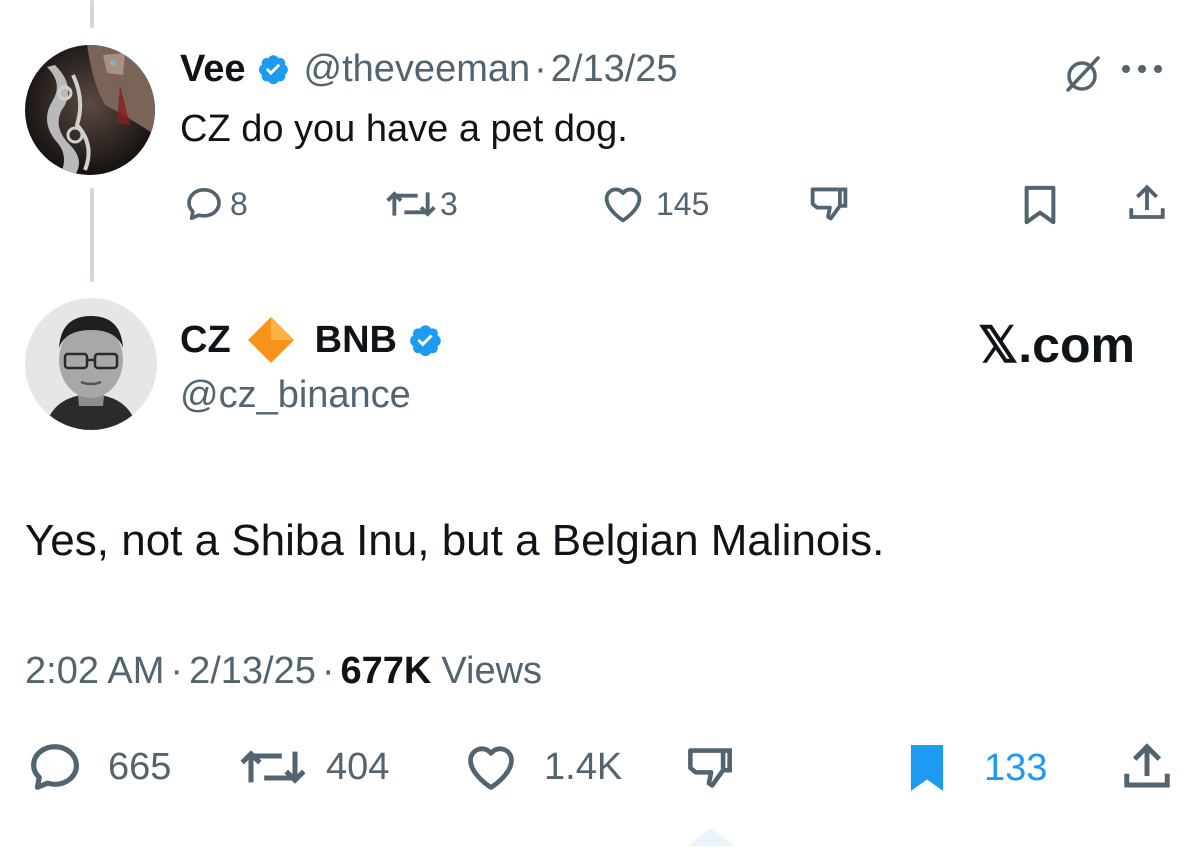 This screenshot has width=1200, height=851. Describe the element at coordinates (295, 395) in the screenshot. I see `cz-handle: @cz_binance` at that location.